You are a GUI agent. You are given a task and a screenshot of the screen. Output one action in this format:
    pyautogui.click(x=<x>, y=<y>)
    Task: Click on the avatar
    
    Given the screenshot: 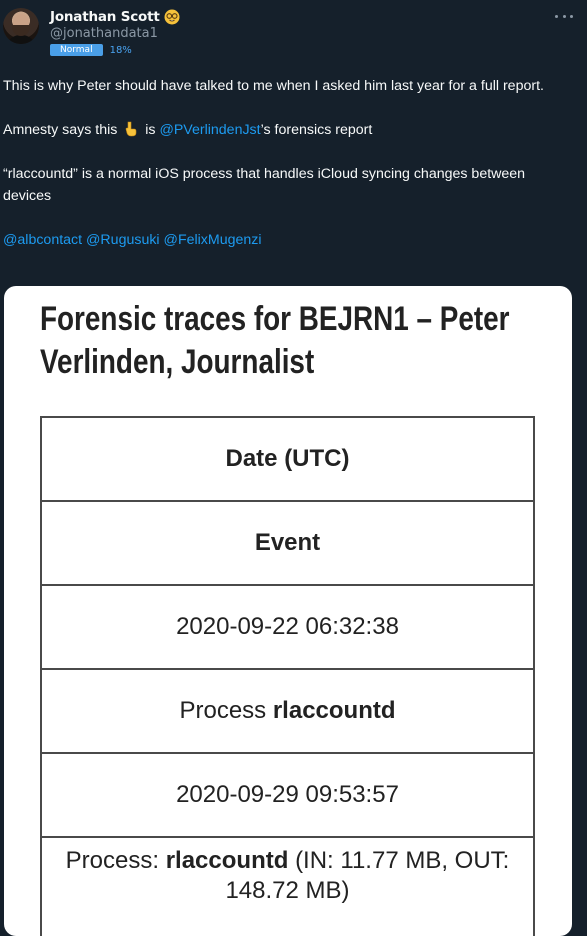 What is the action you would take?
    pyautogui.click(x=21, y=26)
    